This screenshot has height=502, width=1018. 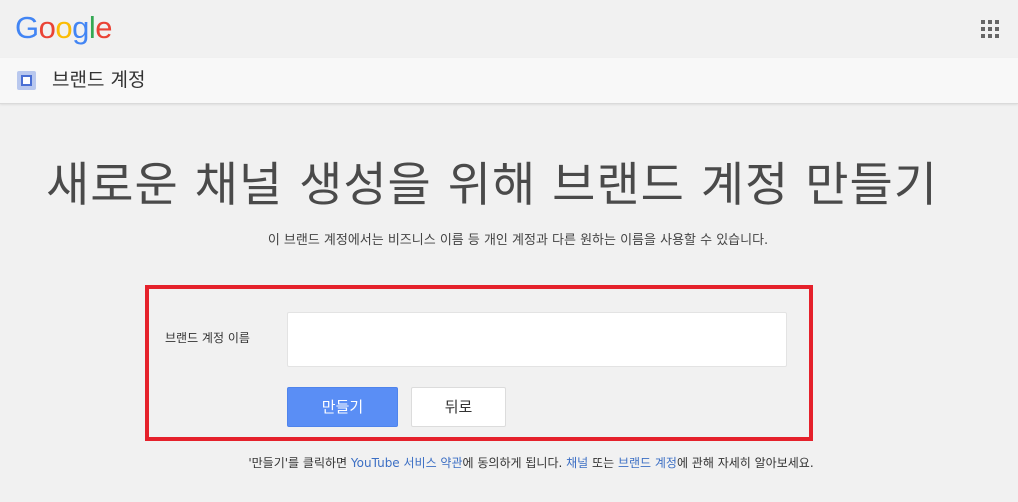 I want to click on brand-name-label: 브랜드 계정 이름, so click(x=207, y=338).